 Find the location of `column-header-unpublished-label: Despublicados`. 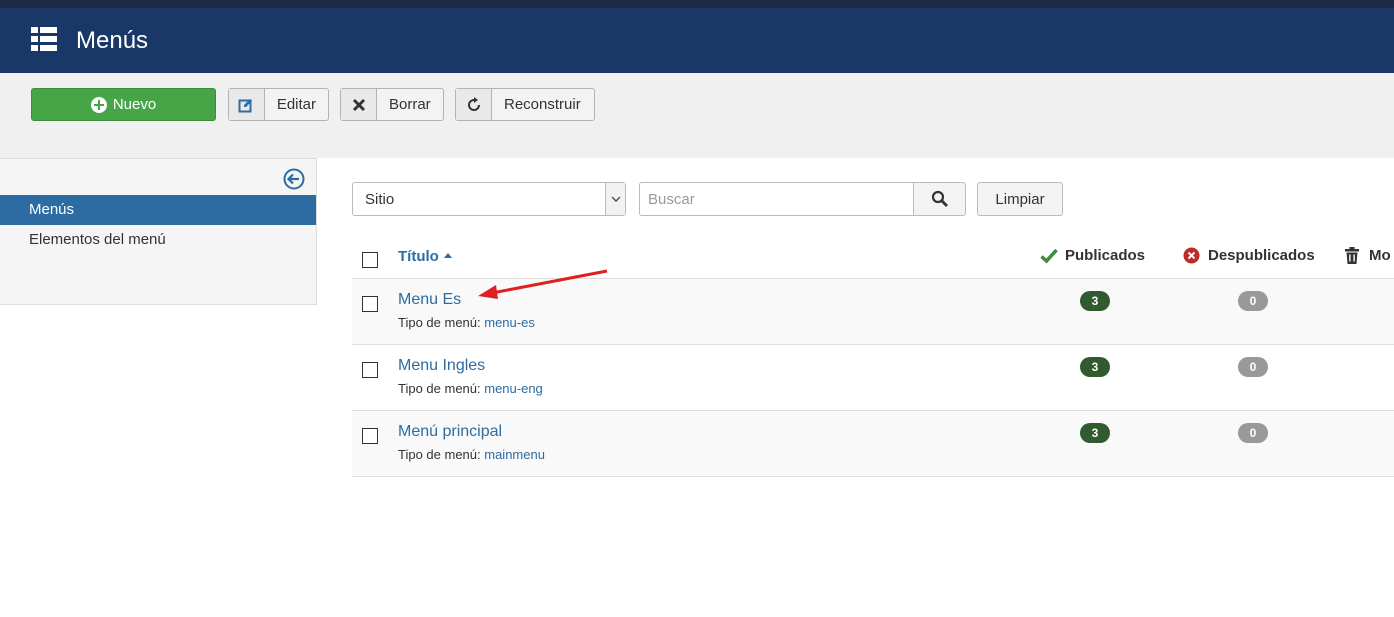

column-header-unpublished-label: Despublicados is located at coordinates (1261, 255).